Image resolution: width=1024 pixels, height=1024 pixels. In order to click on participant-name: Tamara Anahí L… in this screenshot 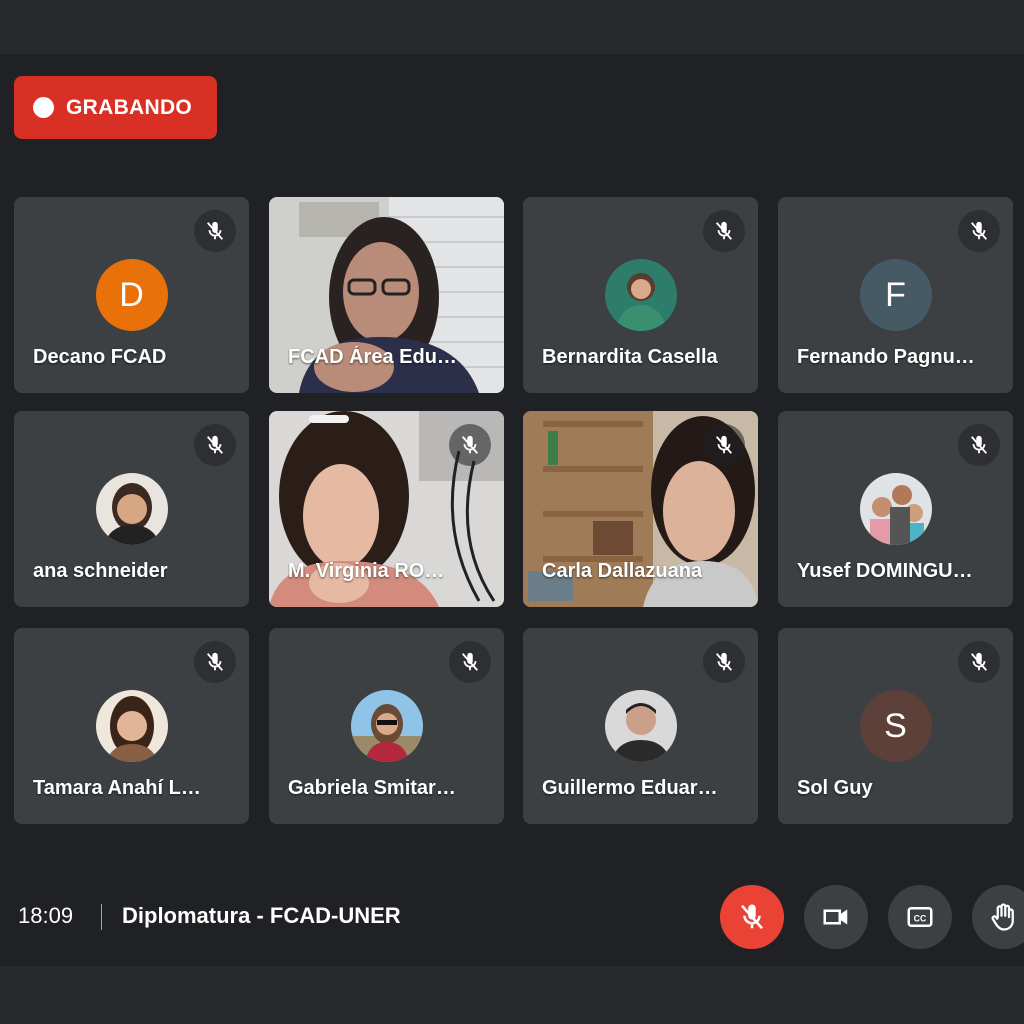, I will do `click(117, 788)`.